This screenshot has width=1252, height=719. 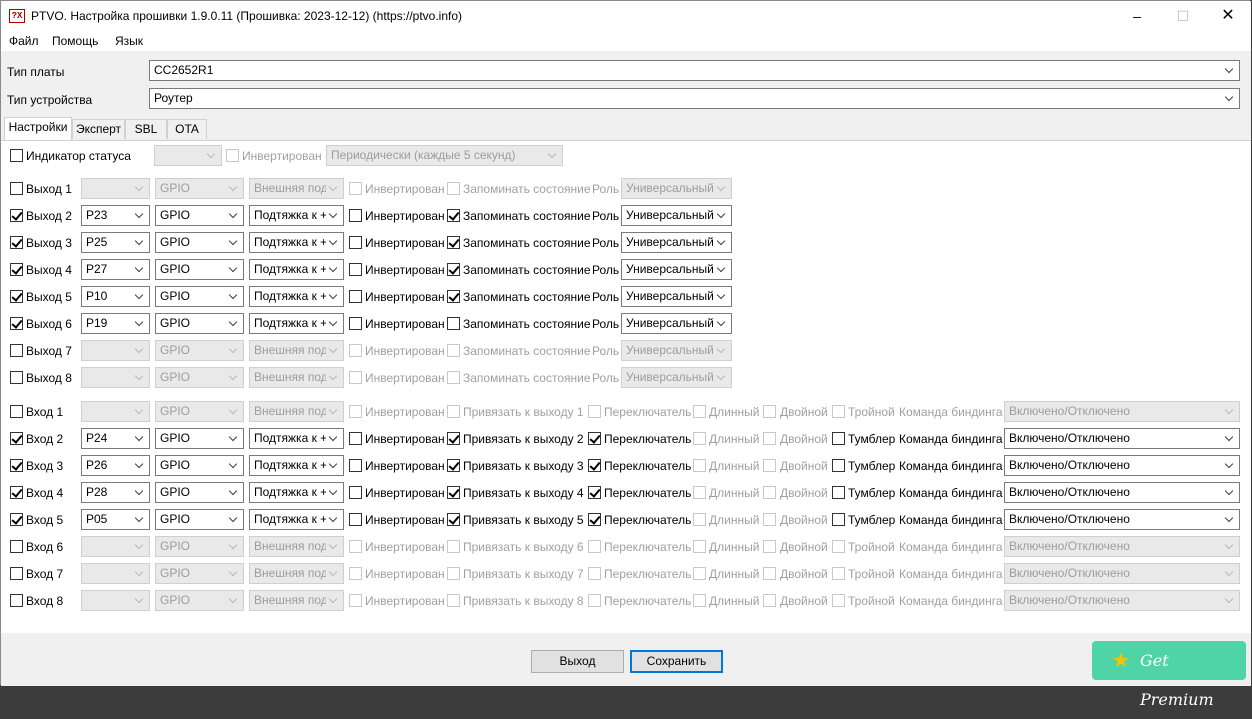 I want to click on board-type-select: CC2652R1, so click(x=694, y=70).